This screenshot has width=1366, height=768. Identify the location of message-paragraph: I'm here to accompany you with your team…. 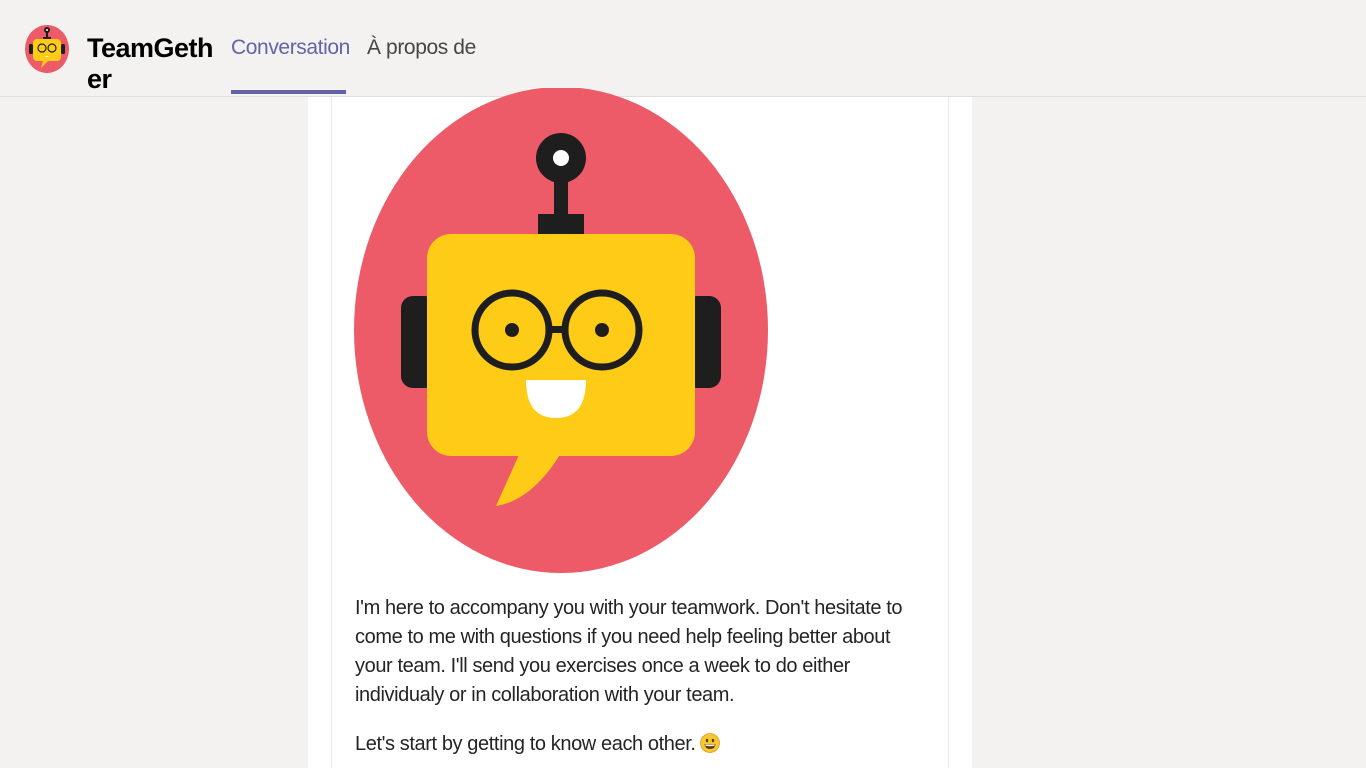
(629, 651).